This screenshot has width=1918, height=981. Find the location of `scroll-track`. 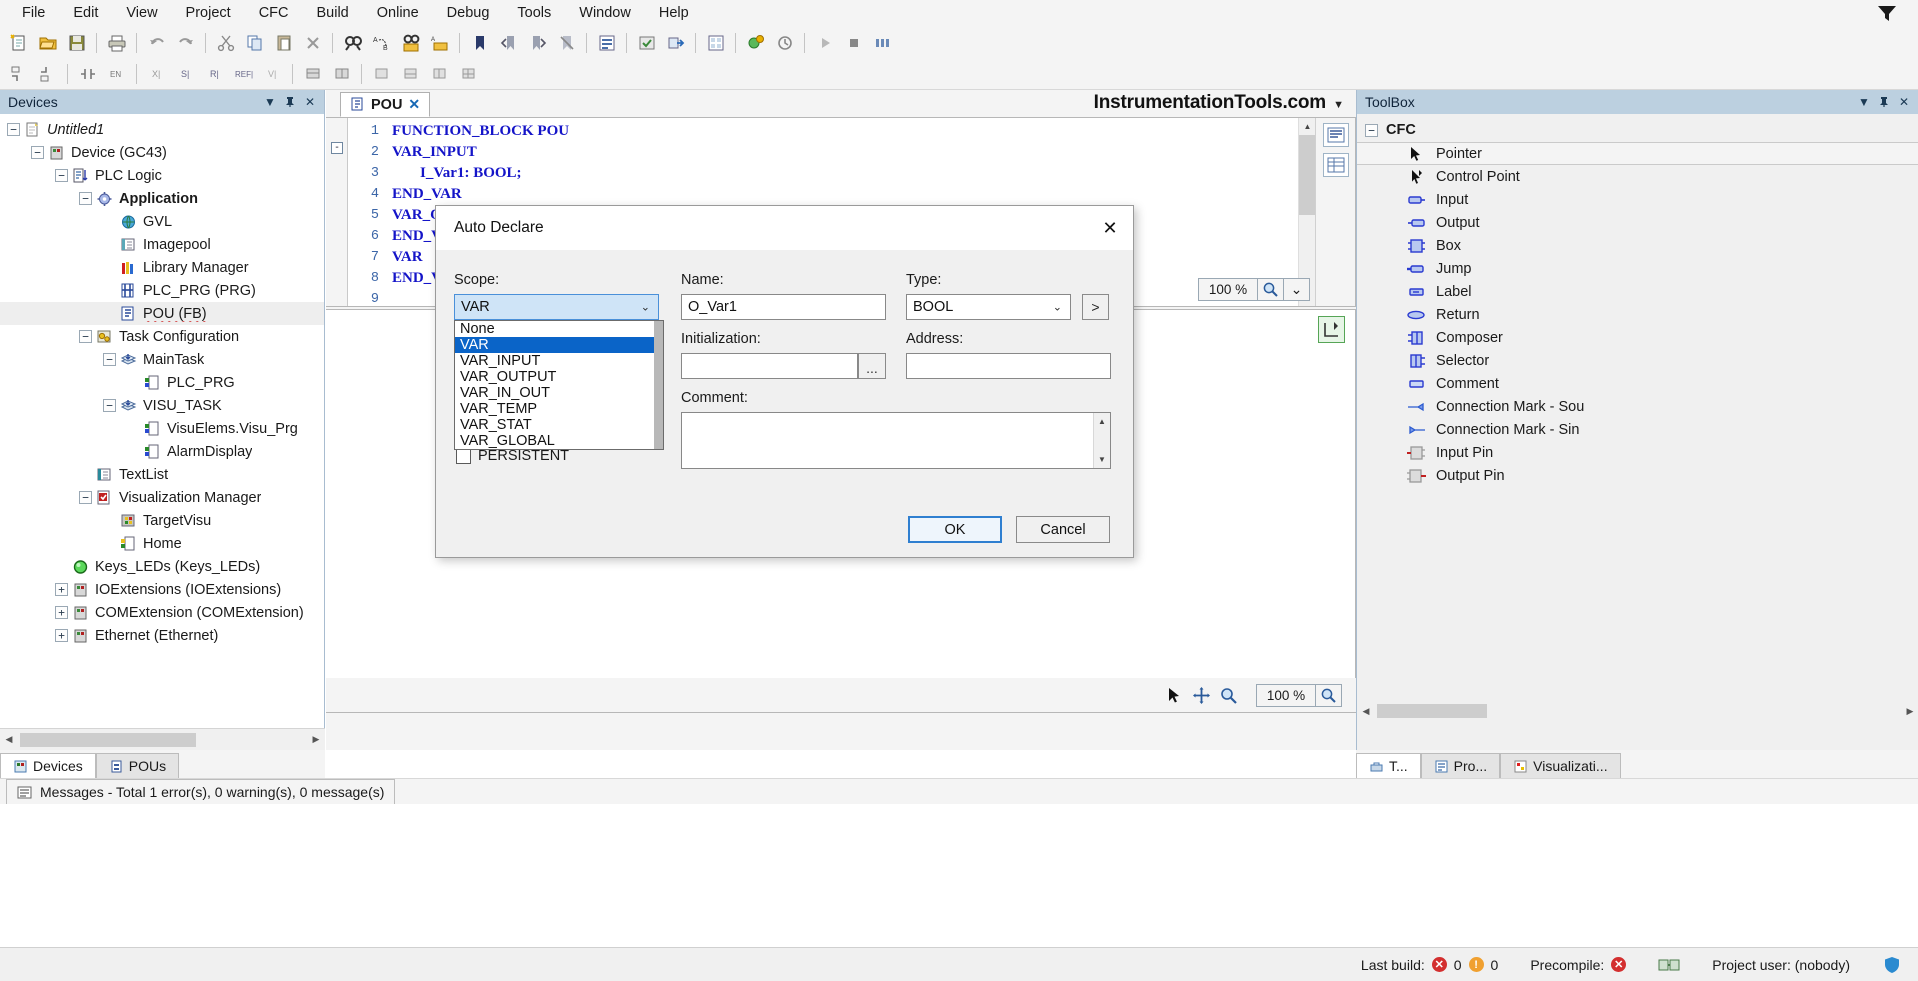

scroll-track is located at coordinates (1638, 711).